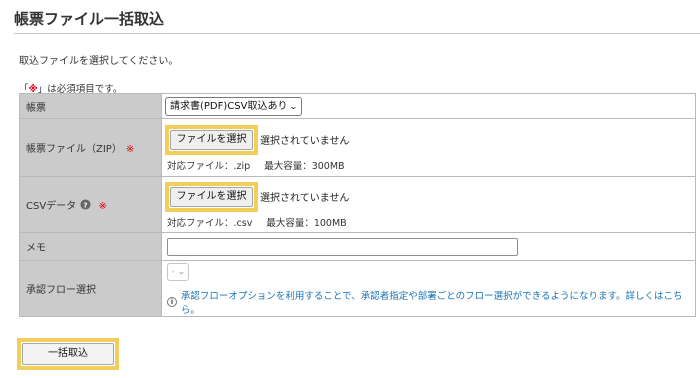 Image resolution: width=700 pixels, height=378 pixels. I want to click on template-select: 請求書(PDF)CSV取込あり ⌄, so click(234, 106).